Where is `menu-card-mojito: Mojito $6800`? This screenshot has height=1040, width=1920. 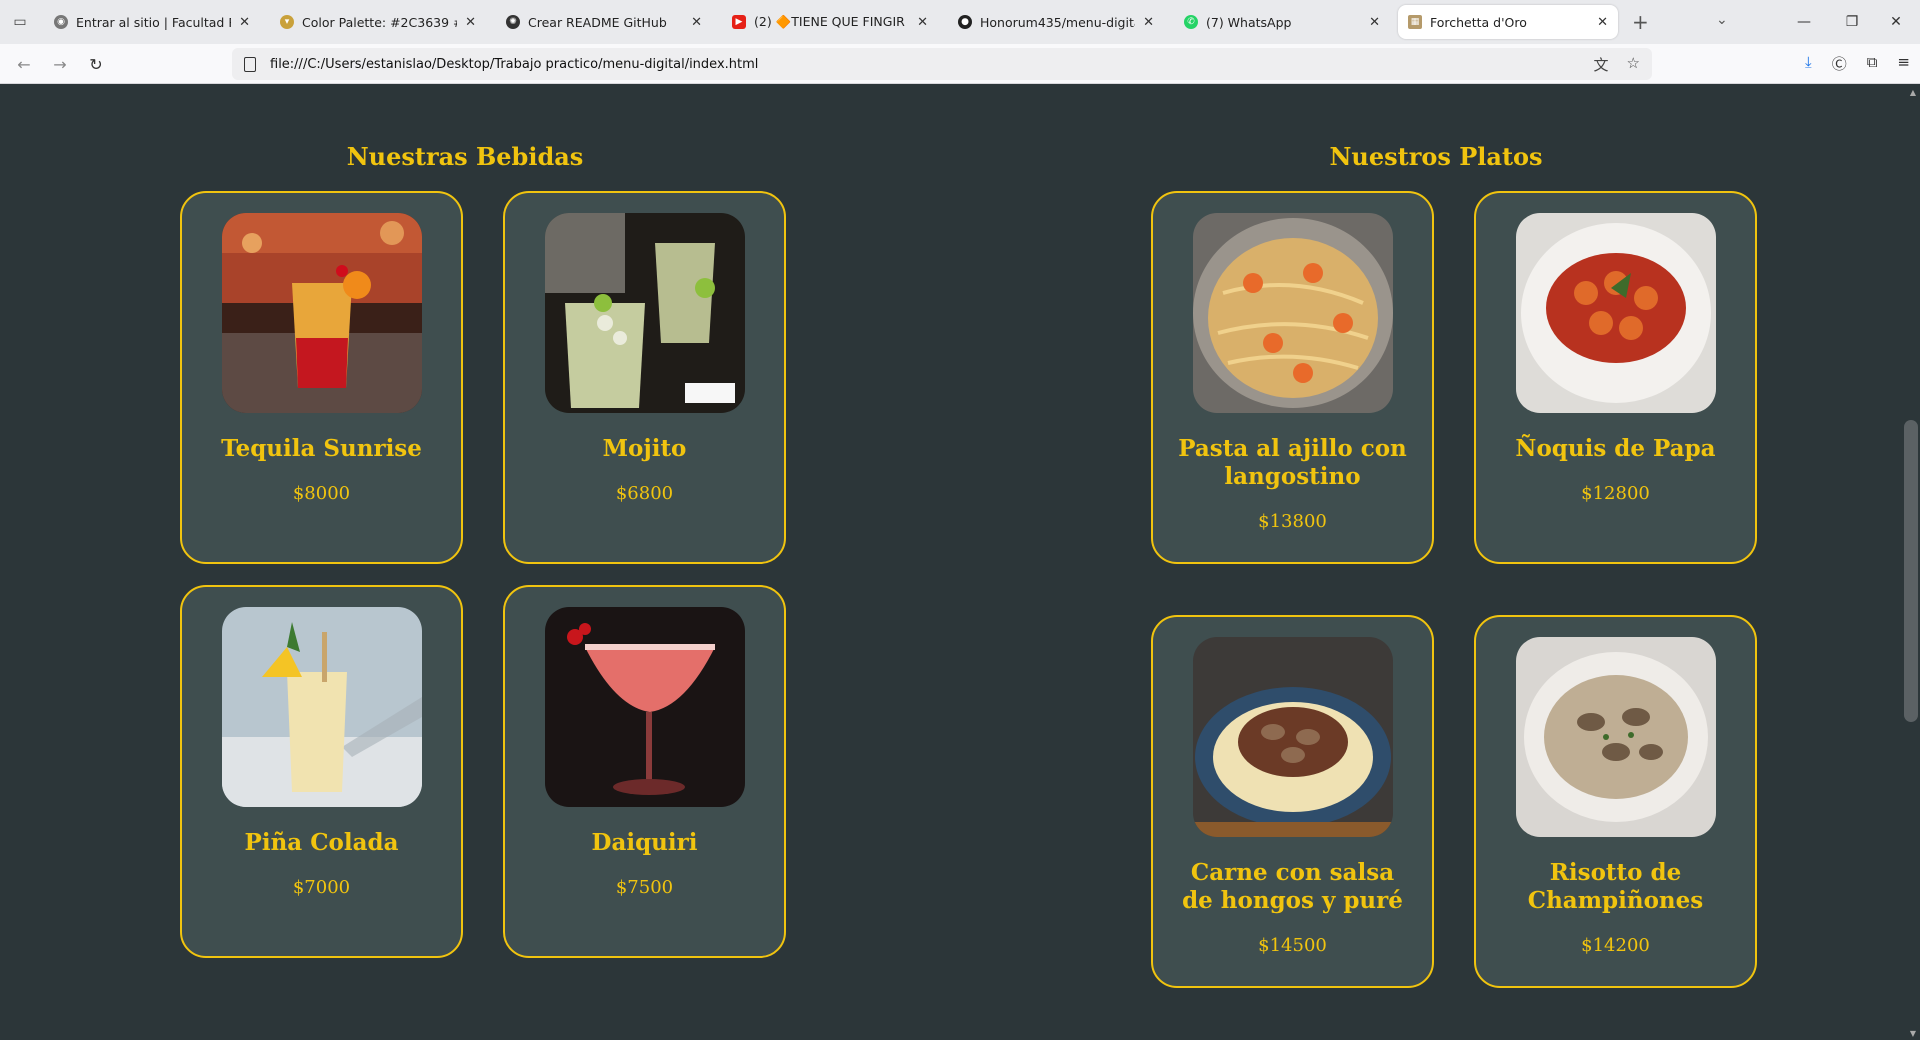 menu-card-mojito: Mojito $6800 is located at coordinates (644, 377).